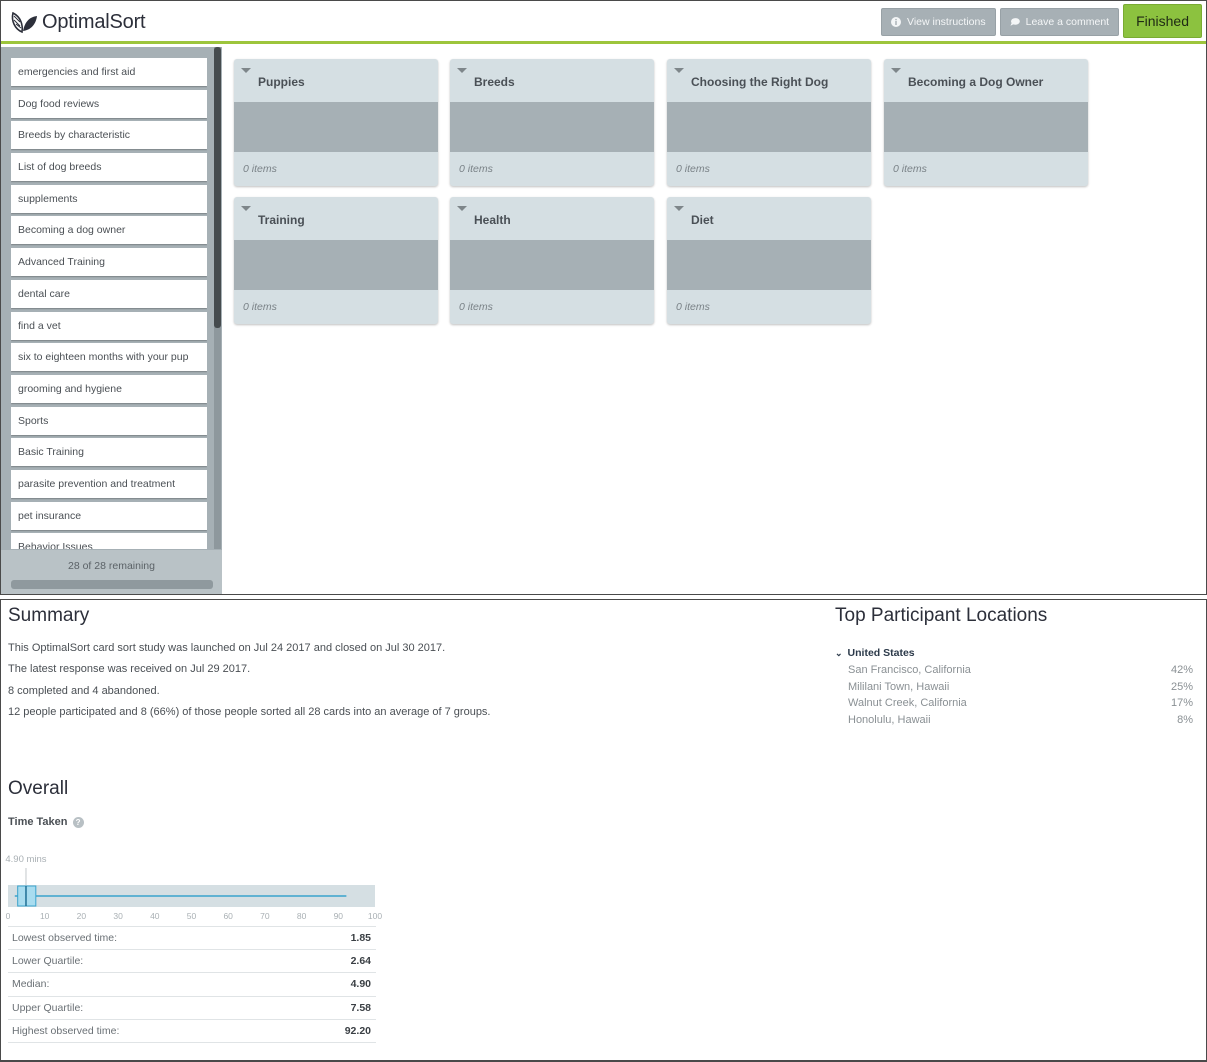  What do you see at coordinates (155, 916) in the screenshot?
I see `axis-tick-label: 40` at bounding box center [155, 916].